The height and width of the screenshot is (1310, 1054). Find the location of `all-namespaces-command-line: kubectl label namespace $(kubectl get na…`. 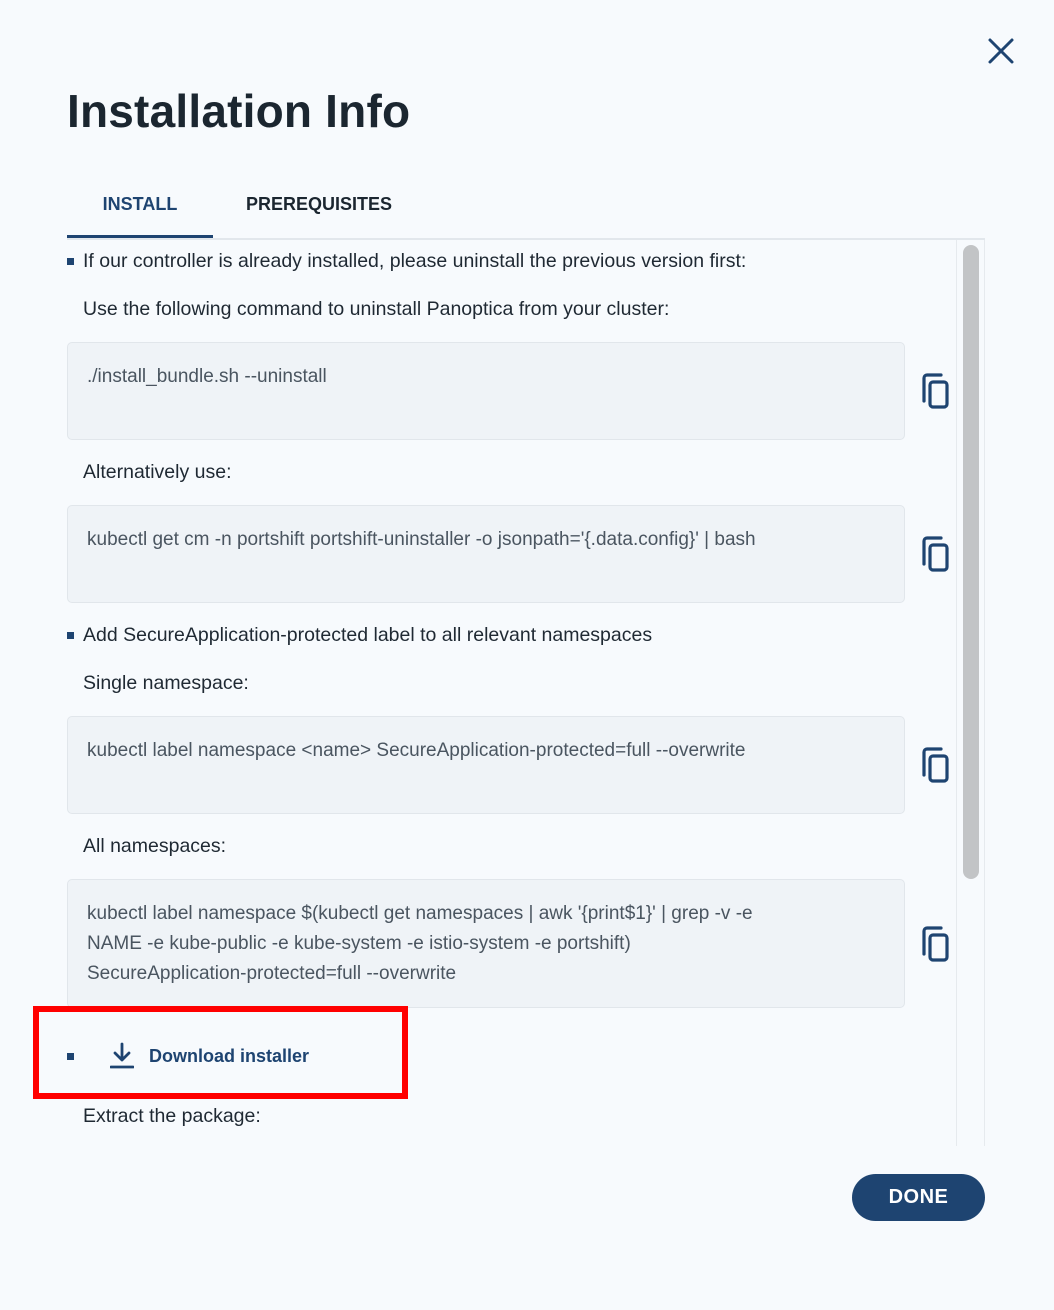

all-namespaces-command-line: kubectl label namespace $(kubectl get na… is located at coordinates (420, 913).